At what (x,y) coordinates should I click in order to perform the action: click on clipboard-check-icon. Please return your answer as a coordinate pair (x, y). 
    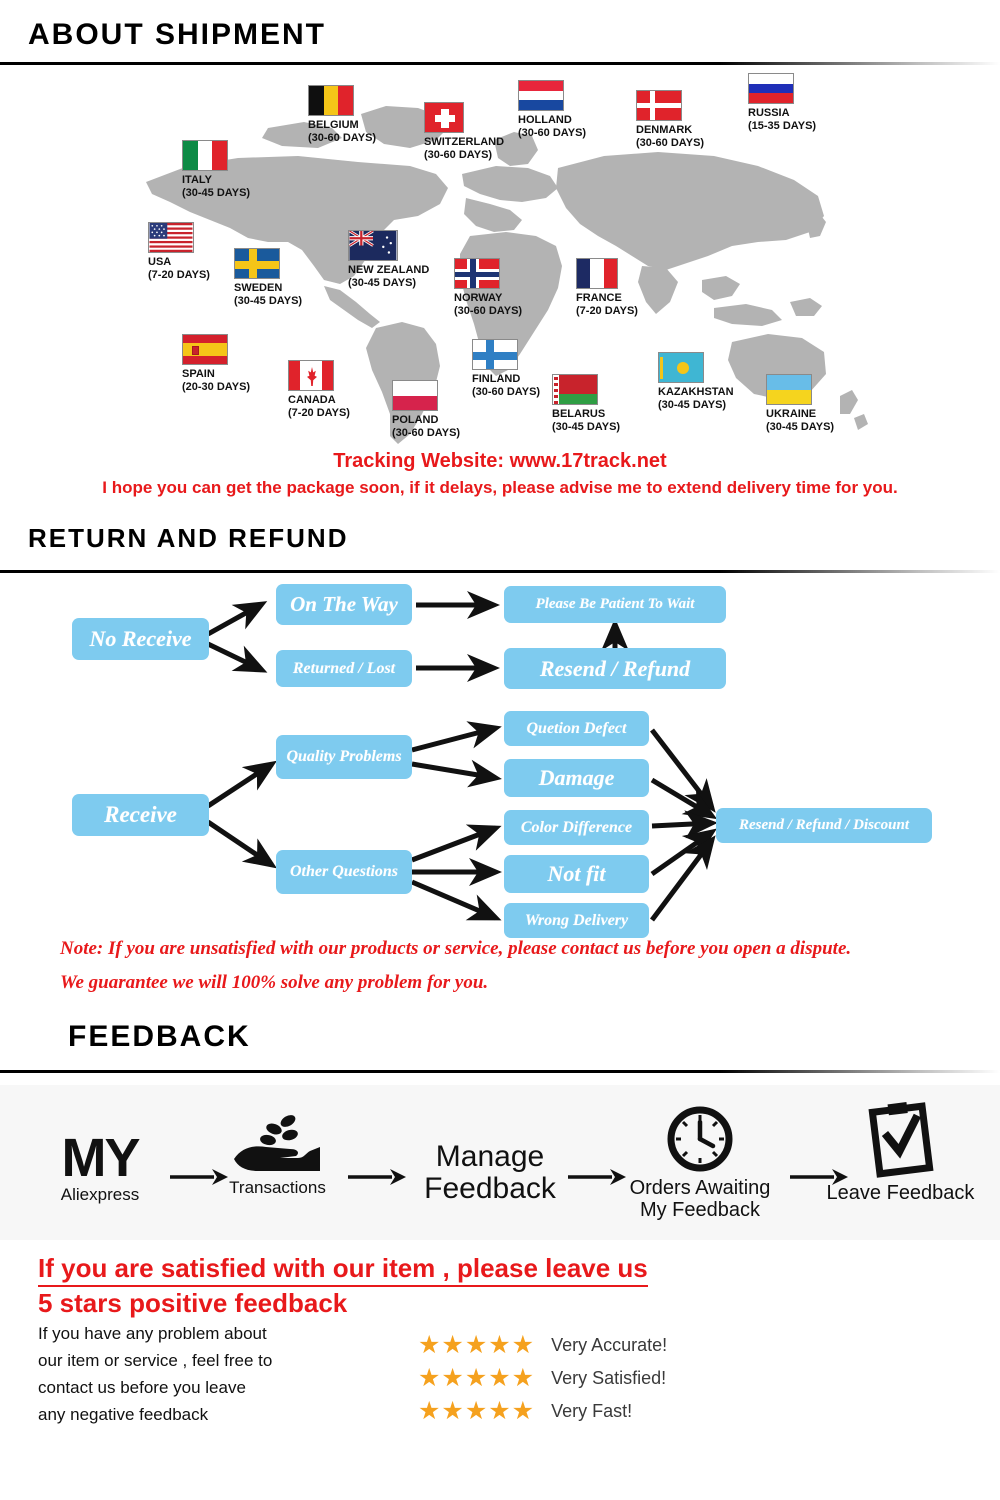
    Looking at the image, I should click on (900, 1140).